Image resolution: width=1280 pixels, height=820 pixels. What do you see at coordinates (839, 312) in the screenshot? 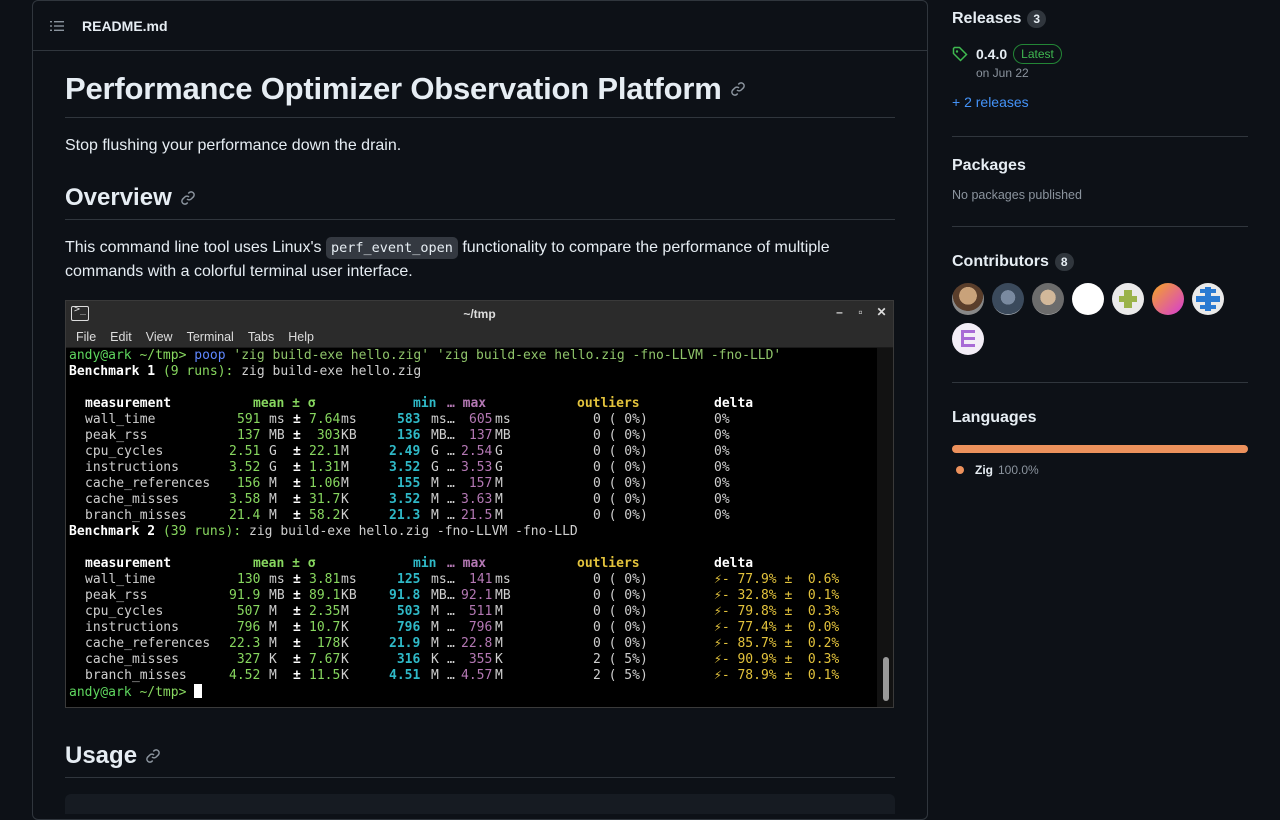
I see `minimize-icon: –` at bounding box center [839, 312].